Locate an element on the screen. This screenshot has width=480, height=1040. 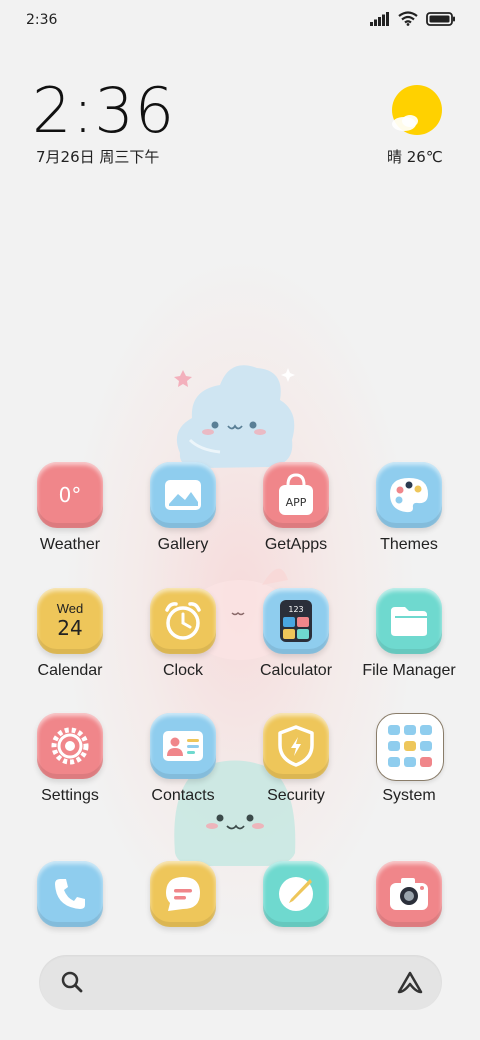
camera-icon is located at coordinates (409, 894).